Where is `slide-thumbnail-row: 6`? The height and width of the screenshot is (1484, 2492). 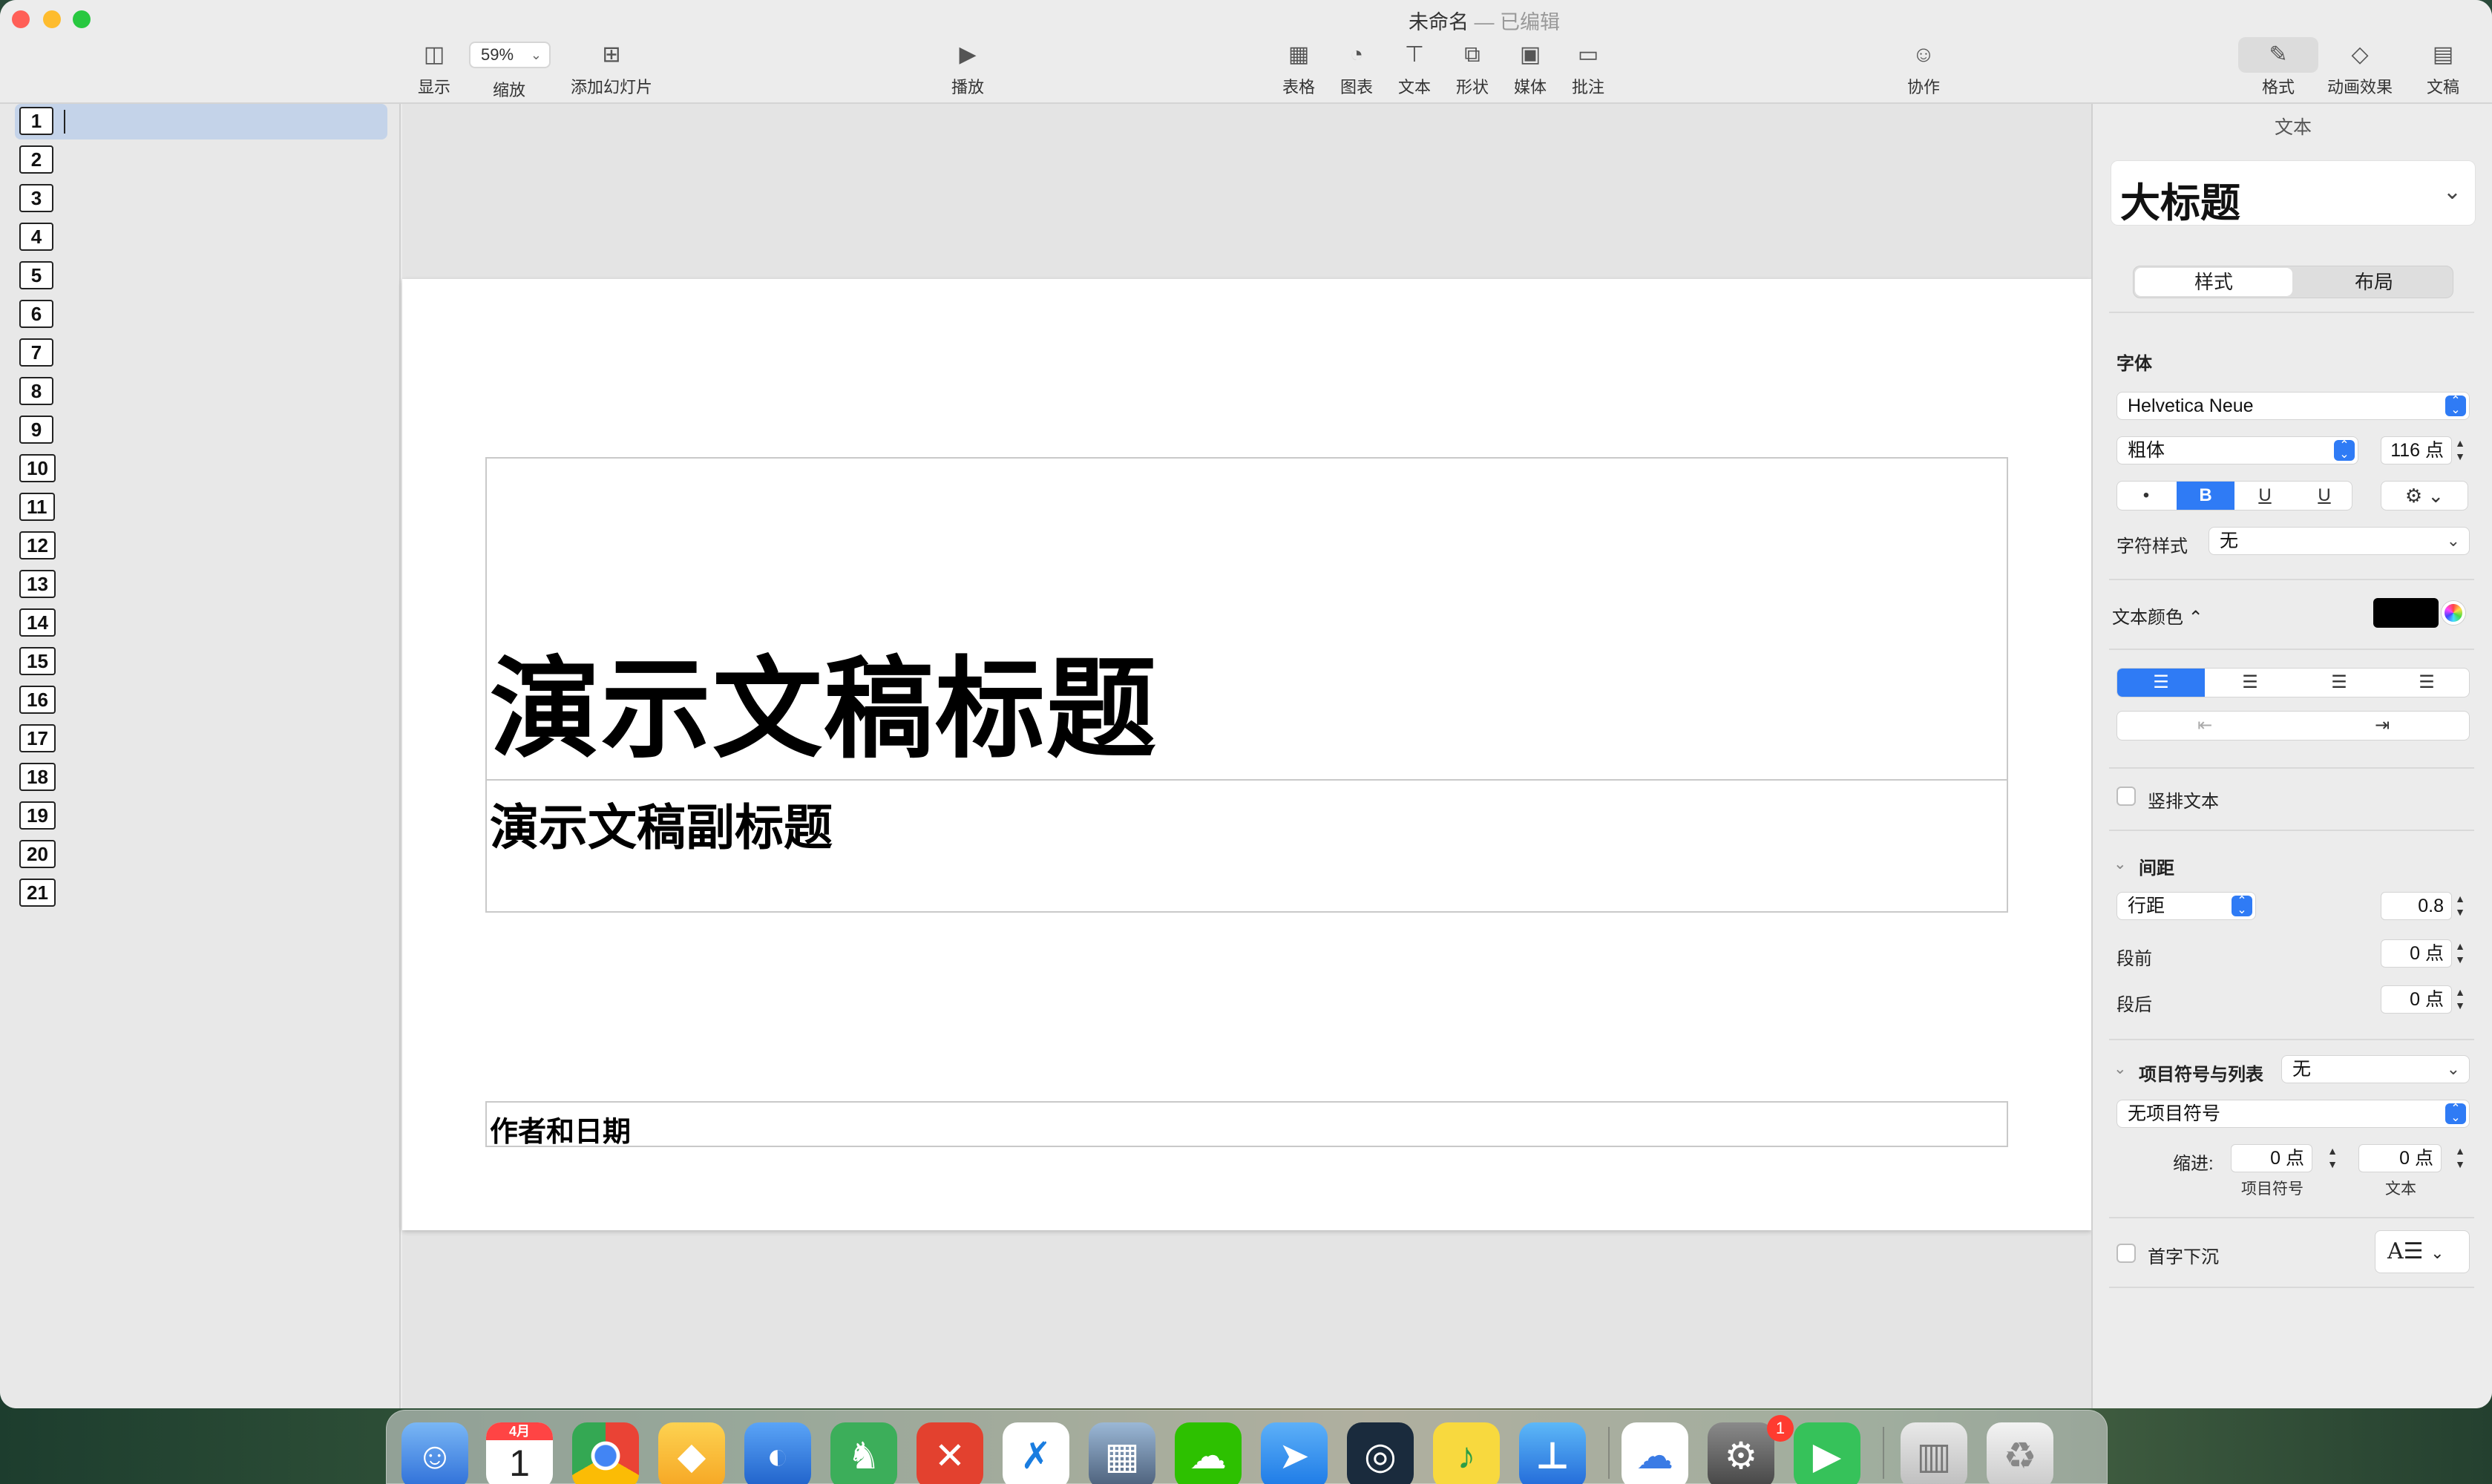 slide-thumbnail-row: 6 is located at coordinates (201, 314).